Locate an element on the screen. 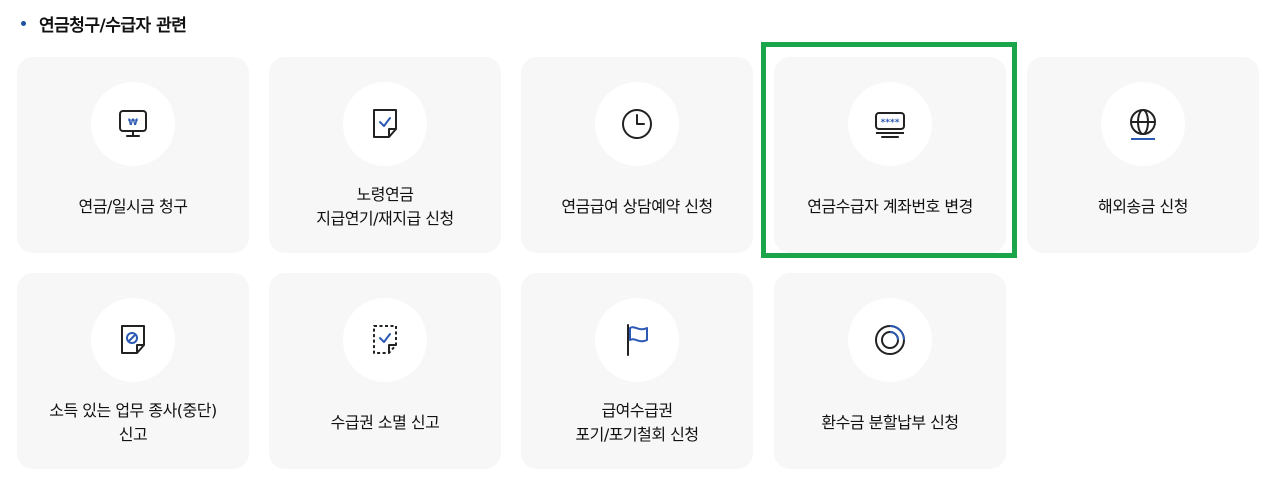 This screenshot has width=1280, height=492. monitor-won-icon: ₩ is located at coordinates (133, 123).